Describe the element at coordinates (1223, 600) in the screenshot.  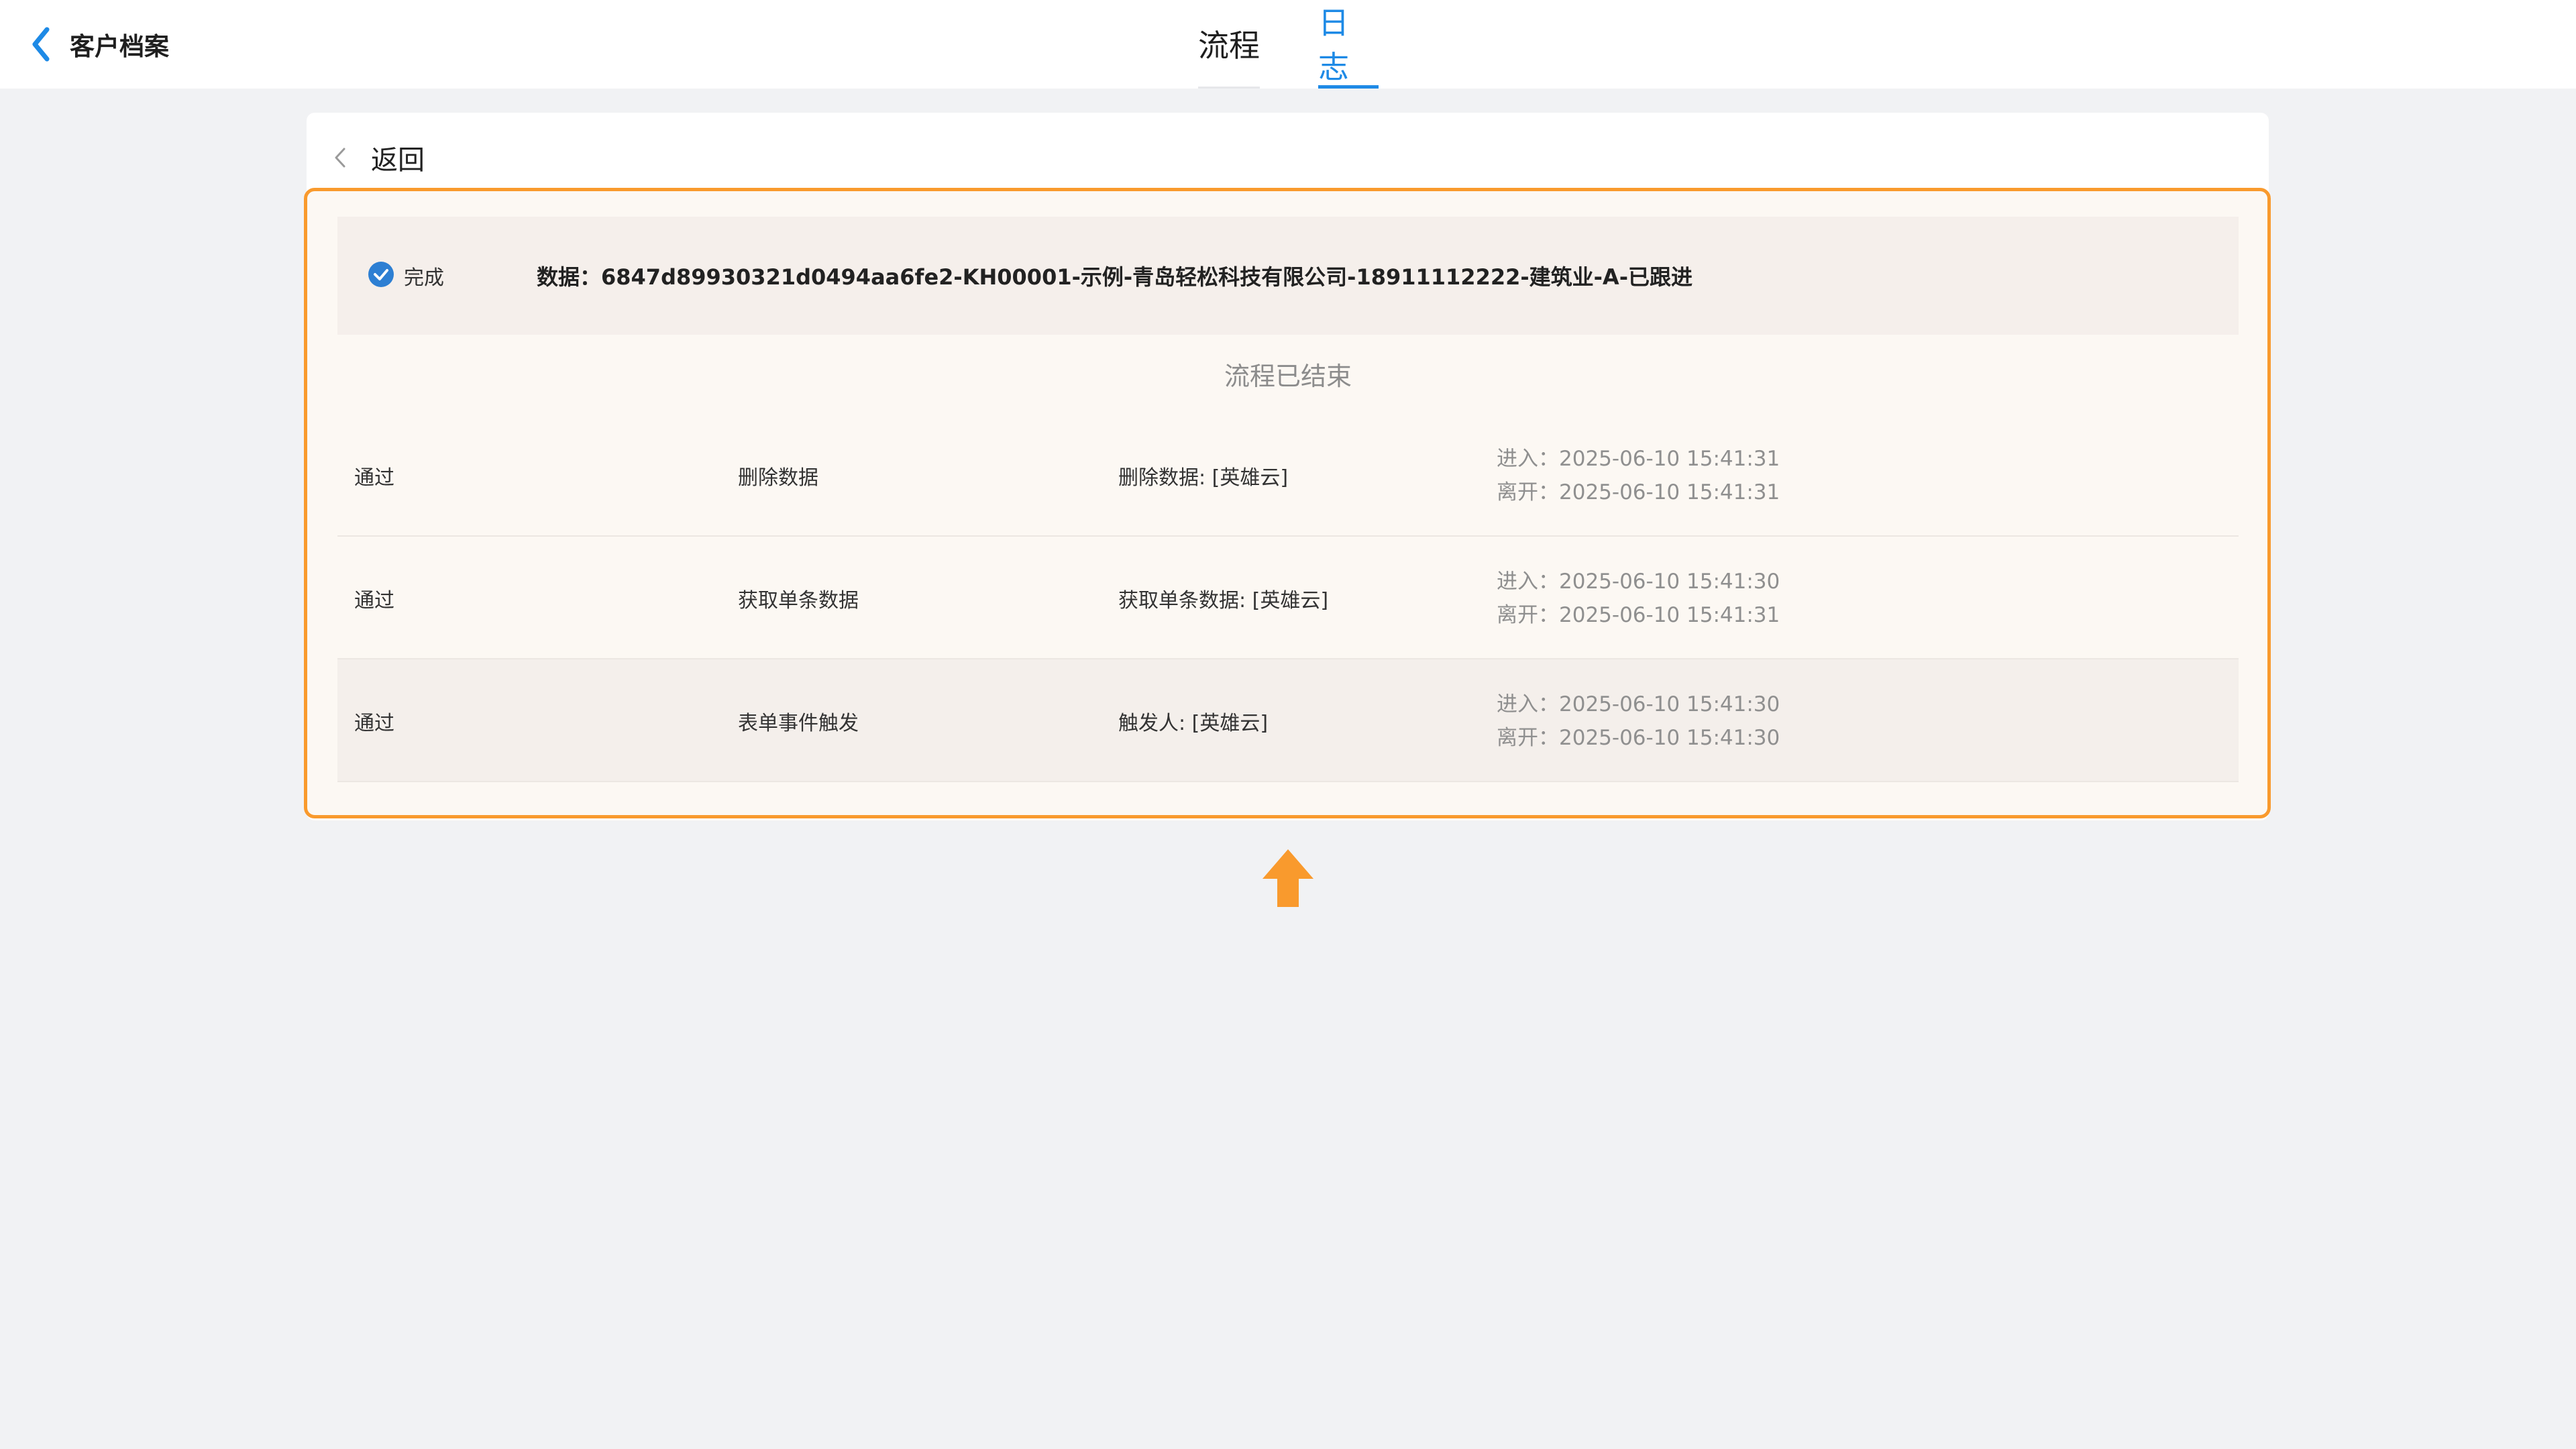
I see `log-detail: 获取单条数据: [英雄云]` at that location.